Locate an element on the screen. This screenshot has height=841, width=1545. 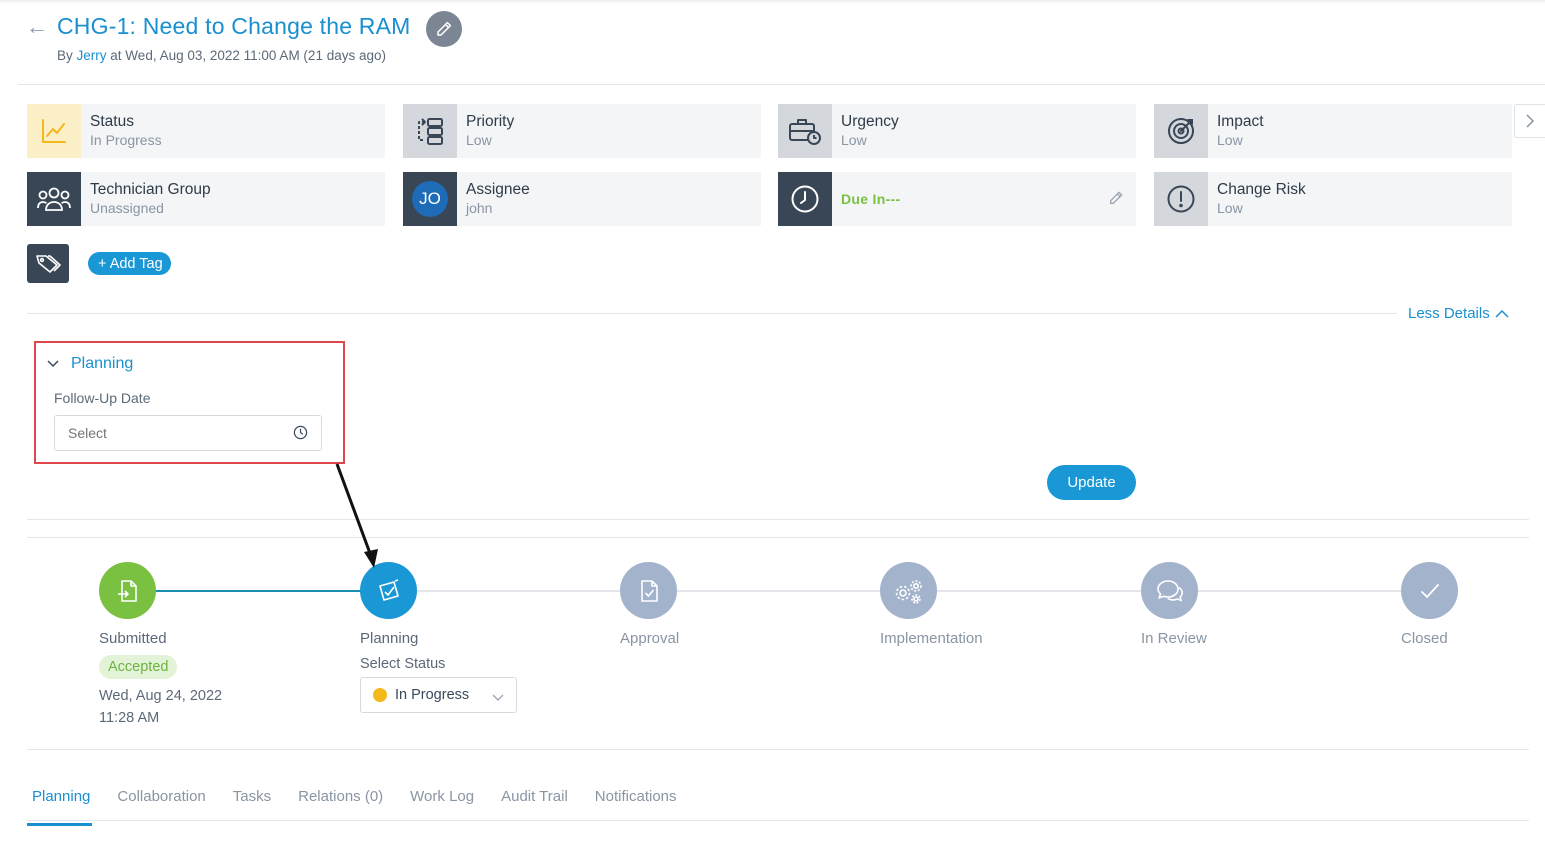
chevron-up-icon is located at coordinates (1502, 313).